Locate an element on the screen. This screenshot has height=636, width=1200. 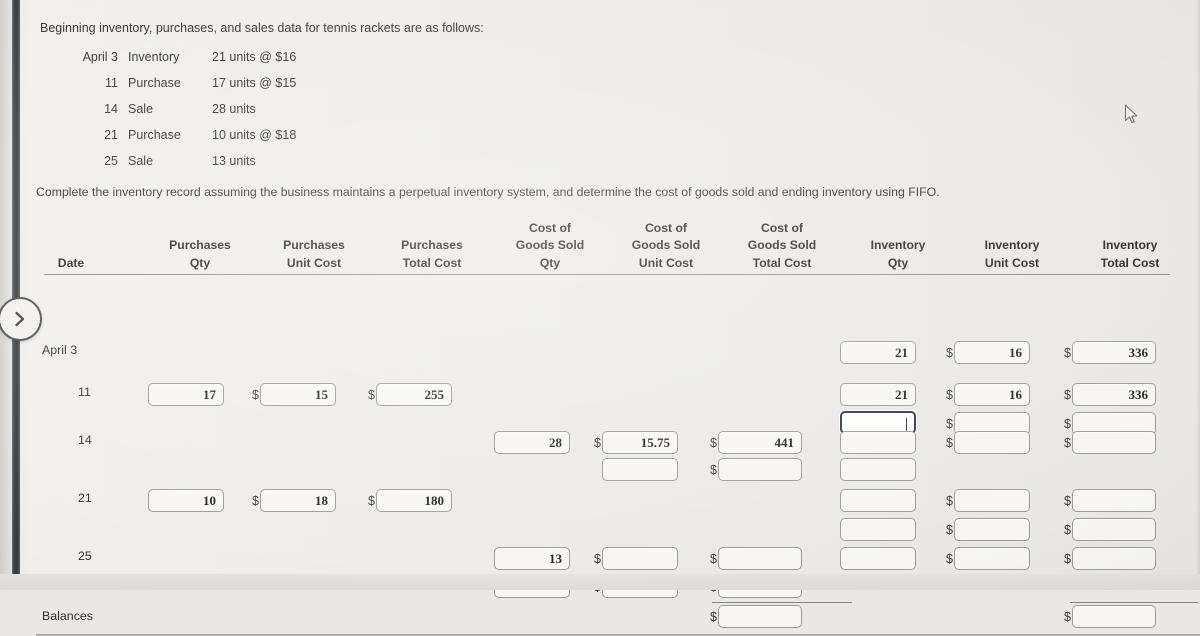
input-21b-inventory-qty is located at coordinates (878, 529).